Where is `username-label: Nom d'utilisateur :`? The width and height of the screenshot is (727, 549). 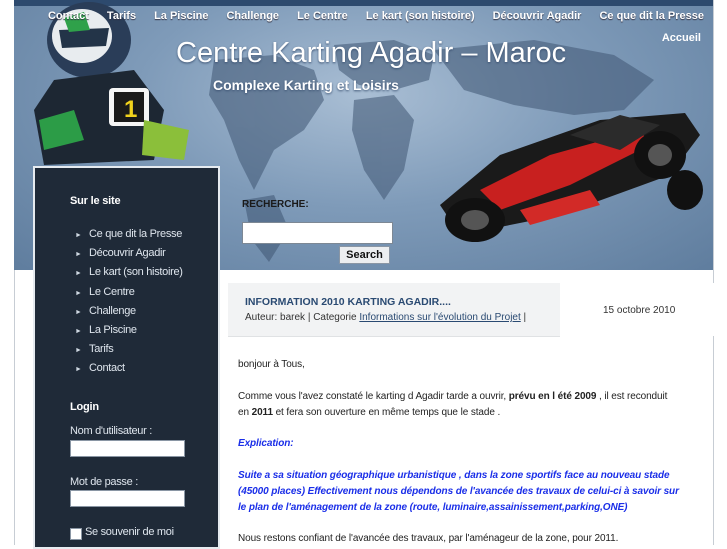 username-label: Nom d'utilisateur : is located at coordinates (111, 431).